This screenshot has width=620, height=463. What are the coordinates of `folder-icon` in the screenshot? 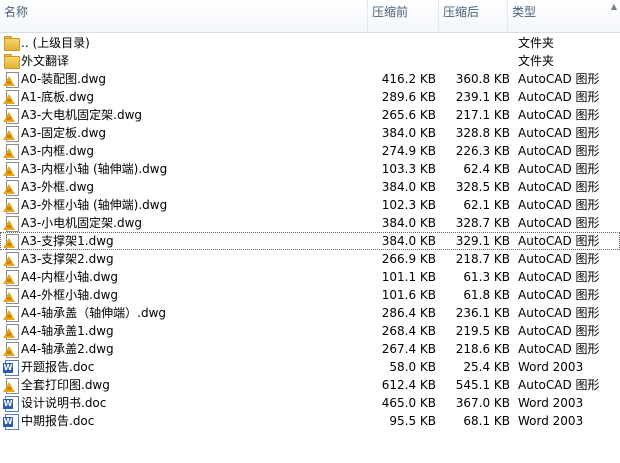 It's located at (11, 61).